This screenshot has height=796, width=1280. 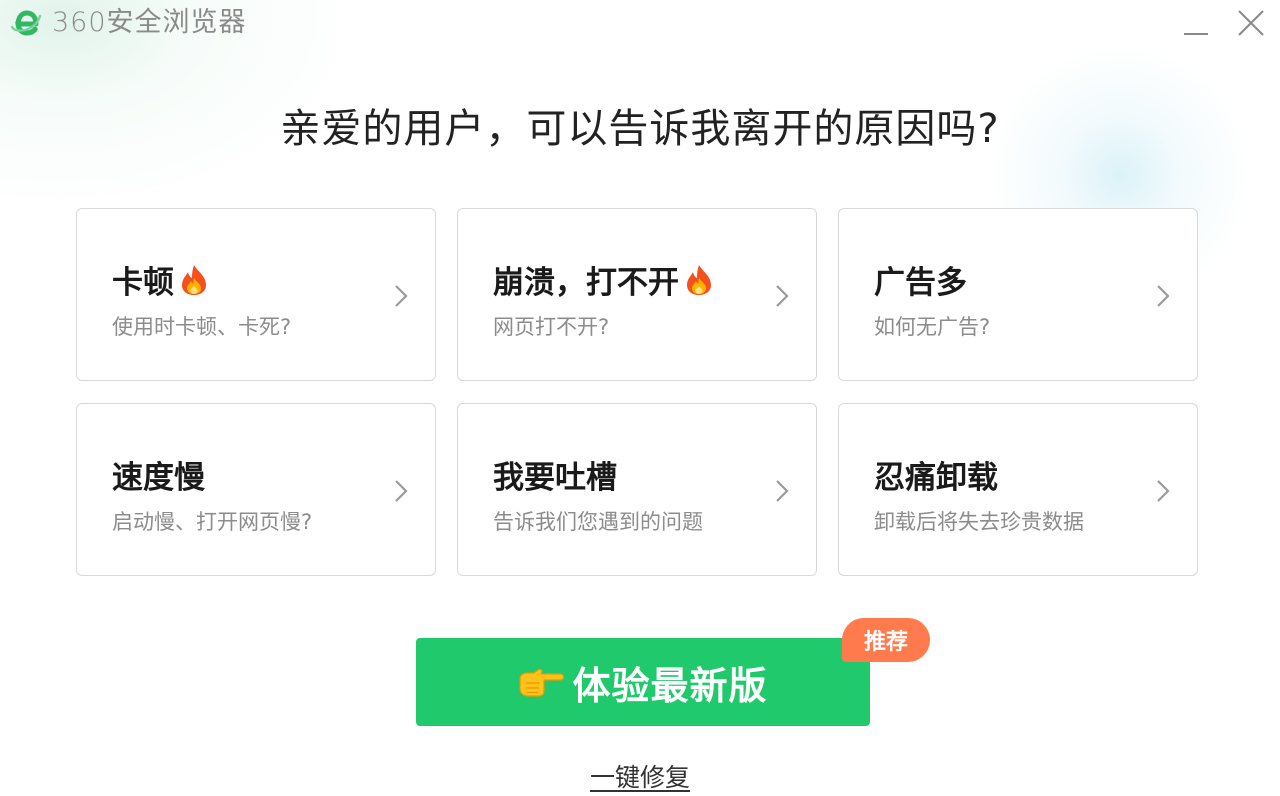 I want to click on reason-desc: 启动慢、打开网页慢?, so click(x=212, y=522).